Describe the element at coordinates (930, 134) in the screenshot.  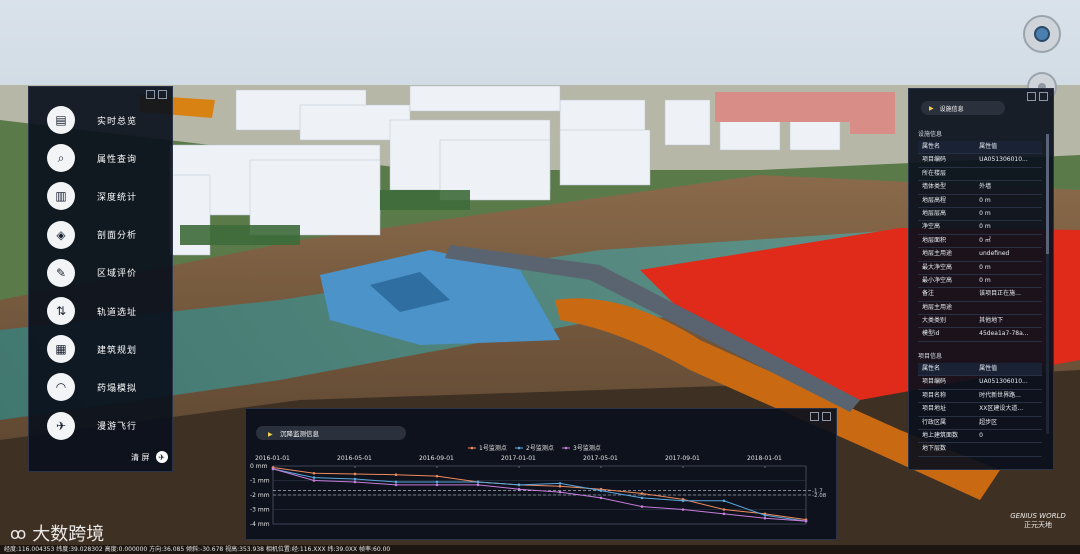
I see `facility-table-title: 设施信息` at that location.